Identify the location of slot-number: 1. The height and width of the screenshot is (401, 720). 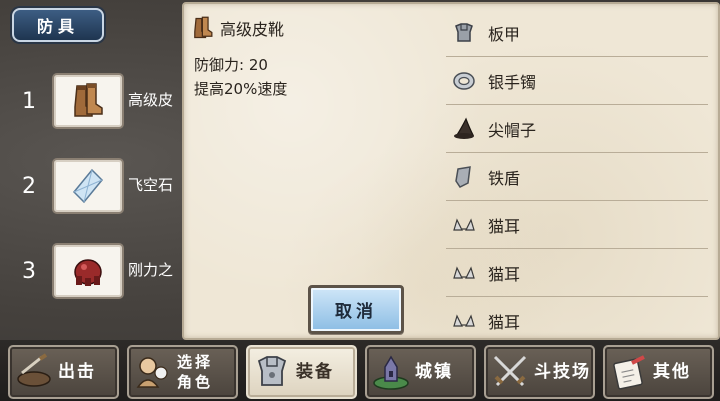
(29, 101).